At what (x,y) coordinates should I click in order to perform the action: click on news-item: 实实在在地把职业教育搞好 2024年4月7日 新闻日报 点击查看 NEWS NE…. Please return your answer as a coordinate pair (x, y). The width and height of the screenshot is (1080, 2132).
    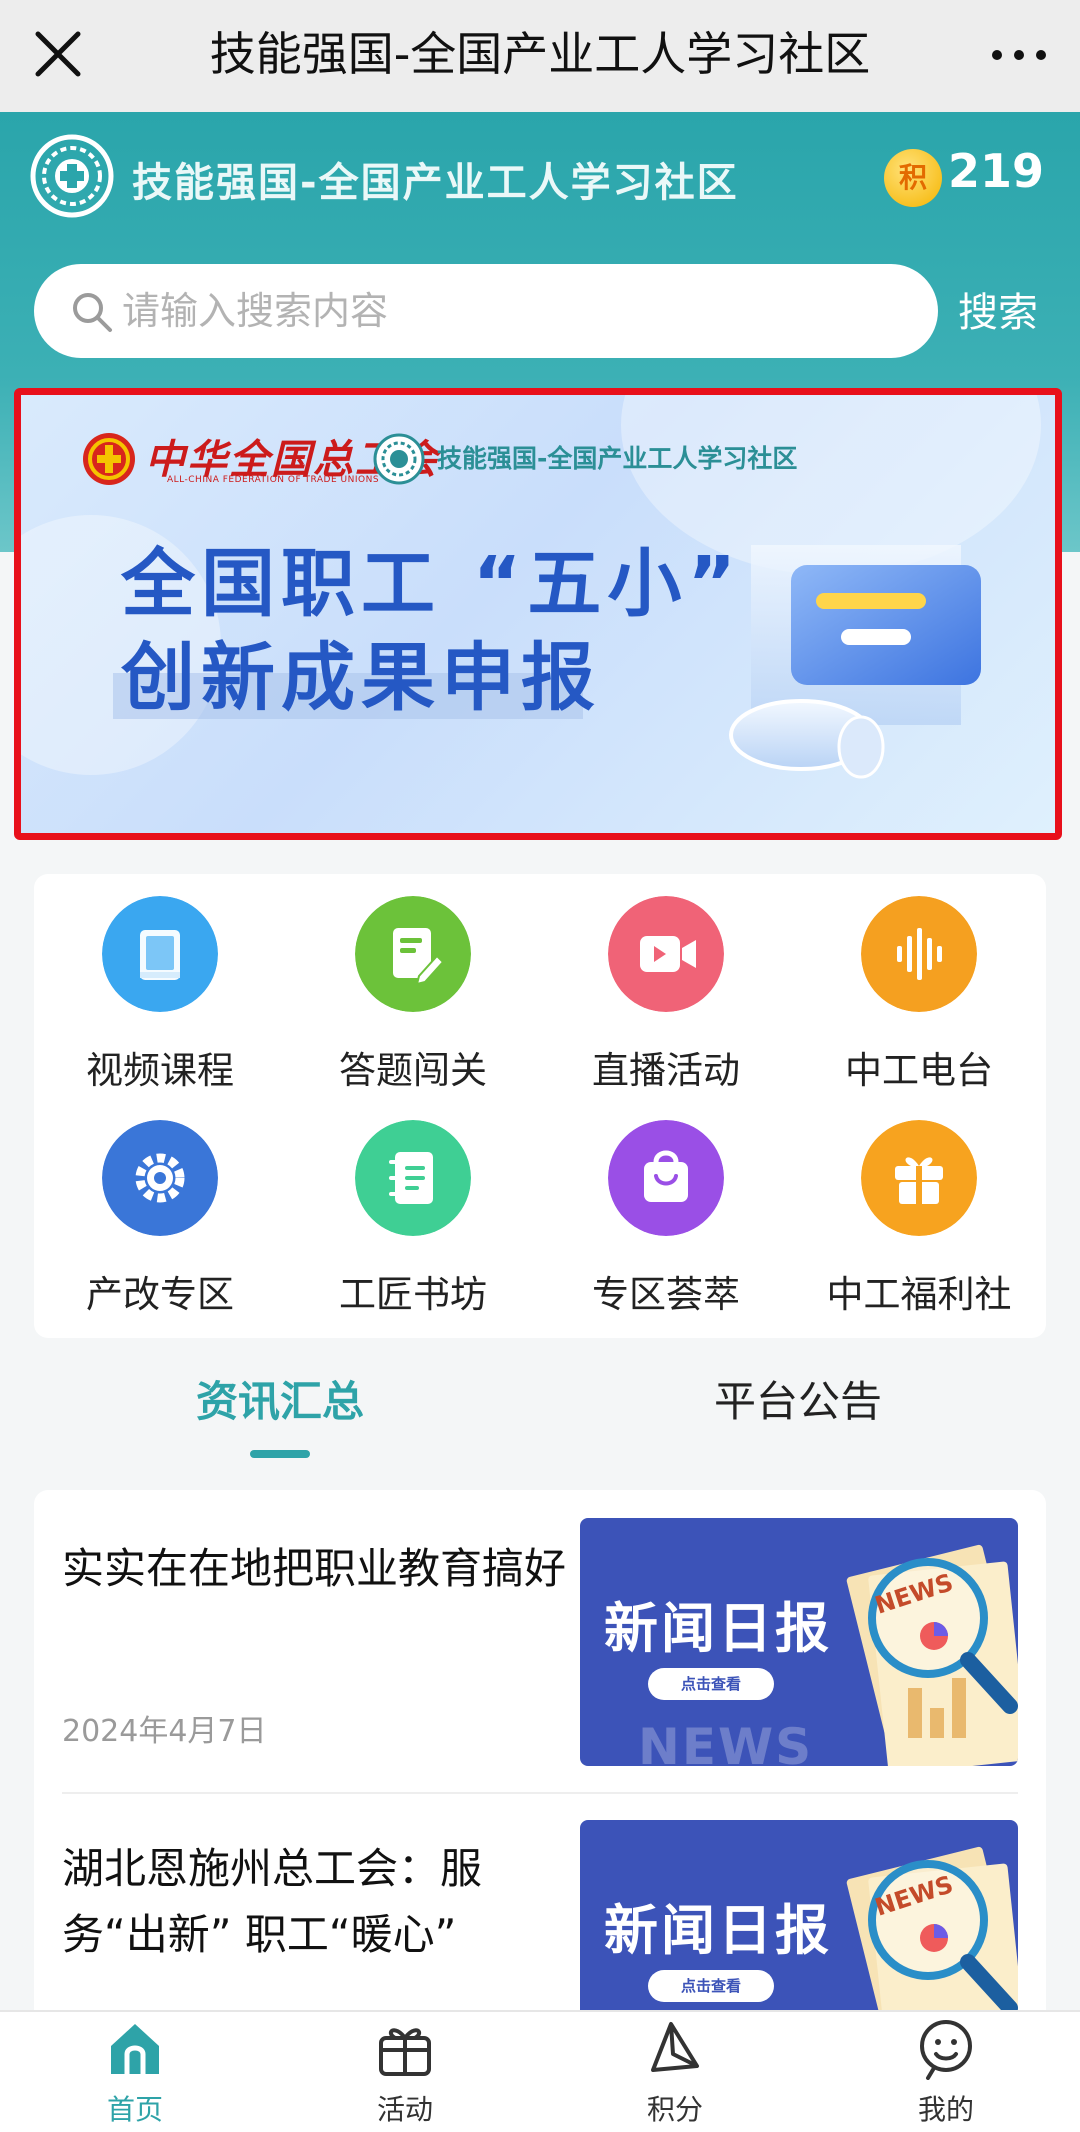
    Looking at the image, I should click on (540, 1645).